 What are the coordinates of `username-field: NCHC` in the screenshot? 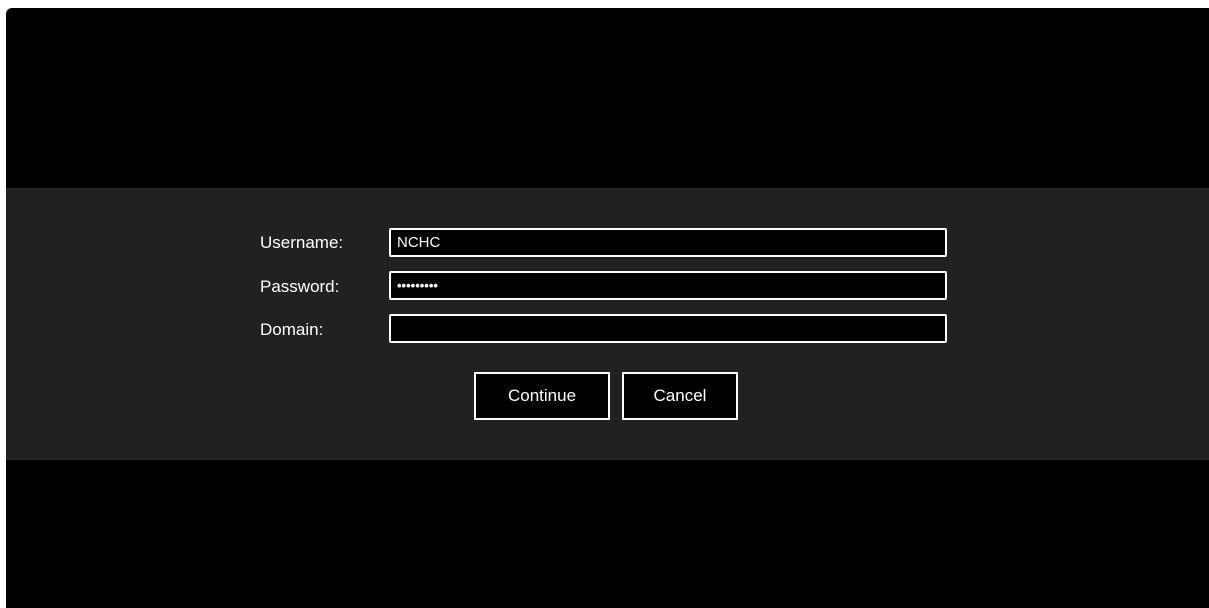 It's located at (668, 242).